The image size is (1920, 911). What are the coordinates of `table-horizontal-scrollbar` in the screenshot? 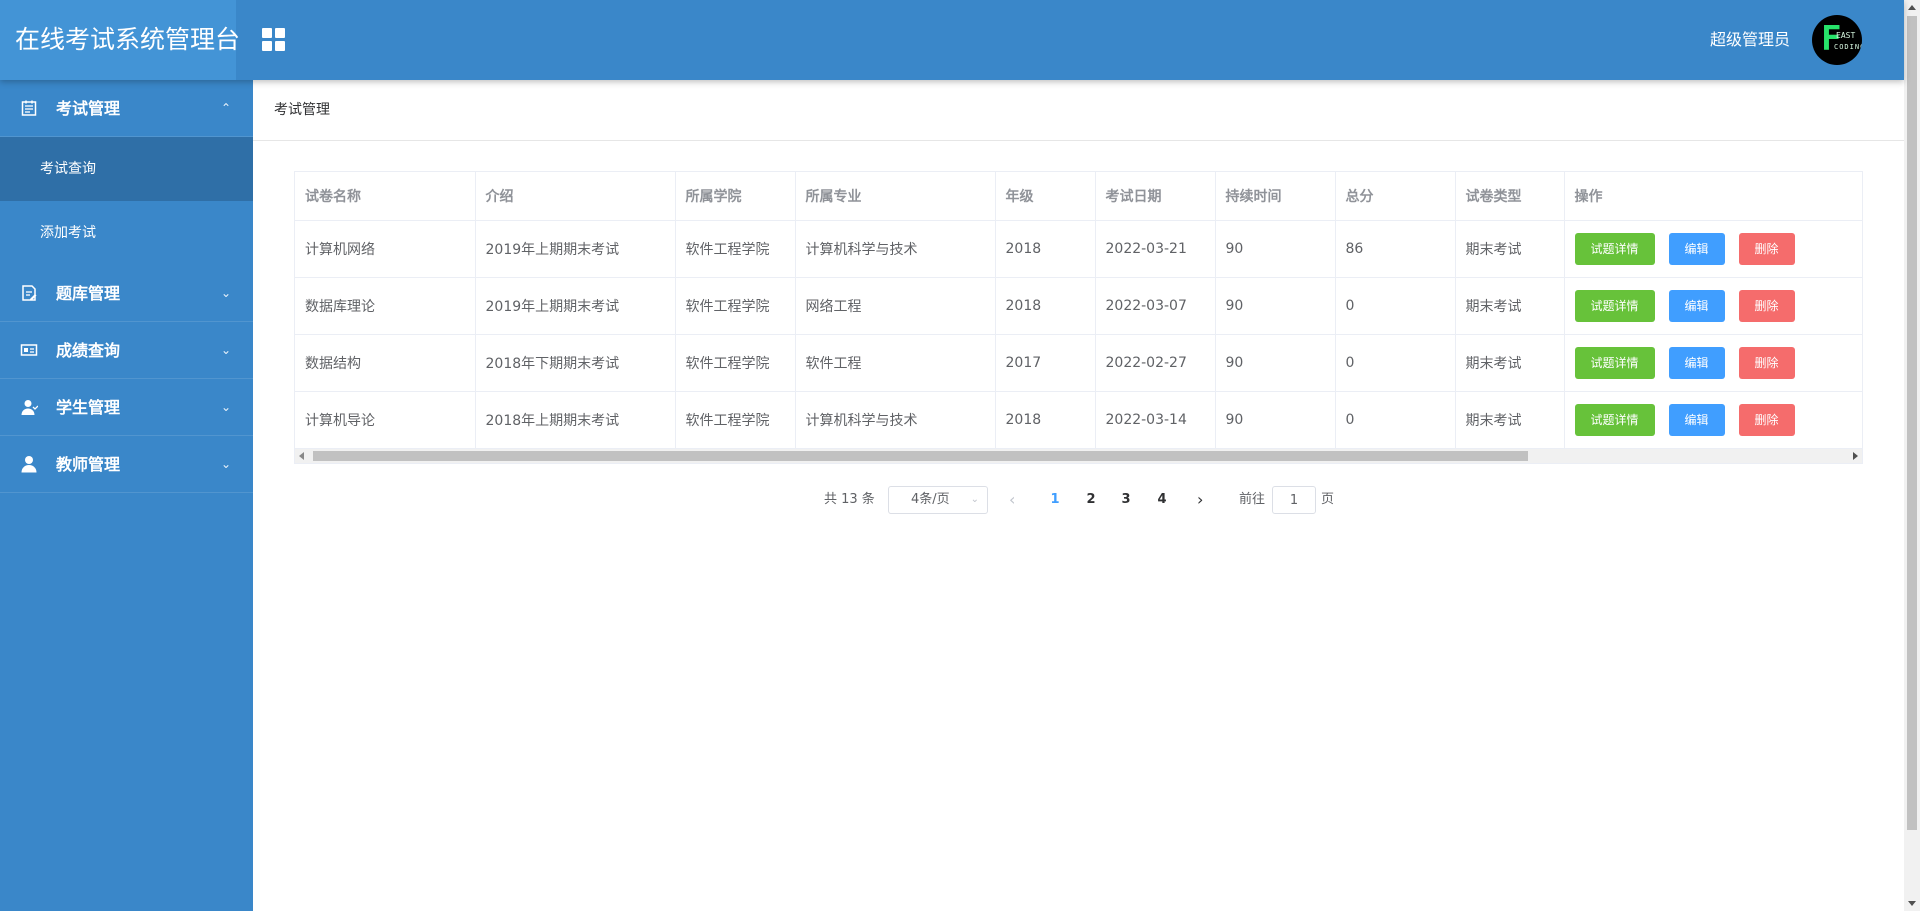 It's located at (1078, 456).